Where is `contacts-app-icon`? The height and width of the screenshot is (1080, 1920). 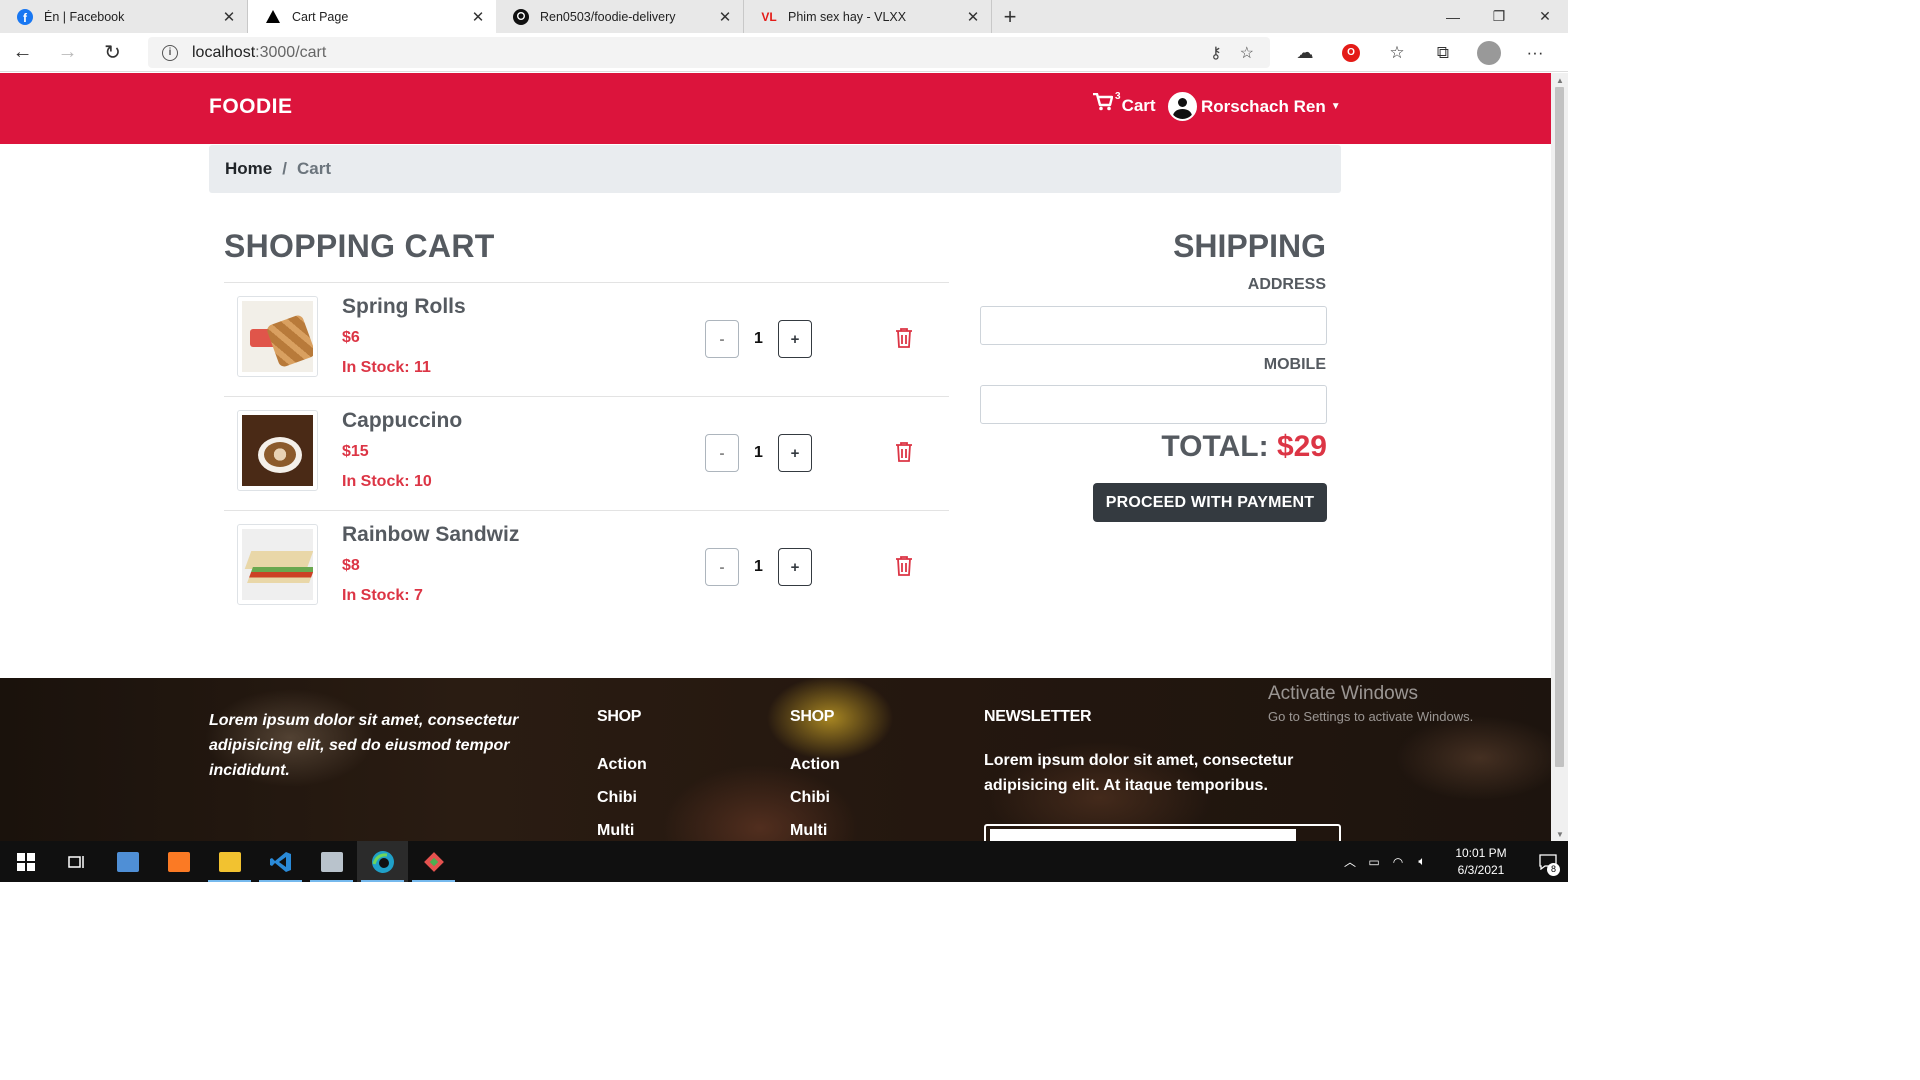
contacts-app-icon is located at coordinates (127, 861).